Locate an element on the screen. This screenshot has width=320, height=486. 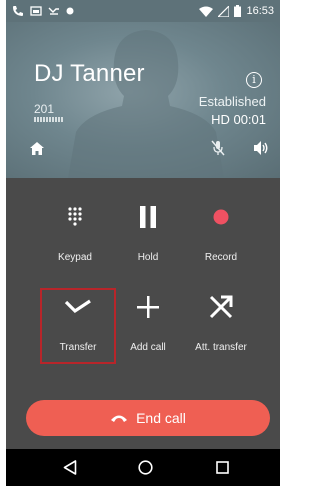
recents-icon is located at coordinates (222, 467).